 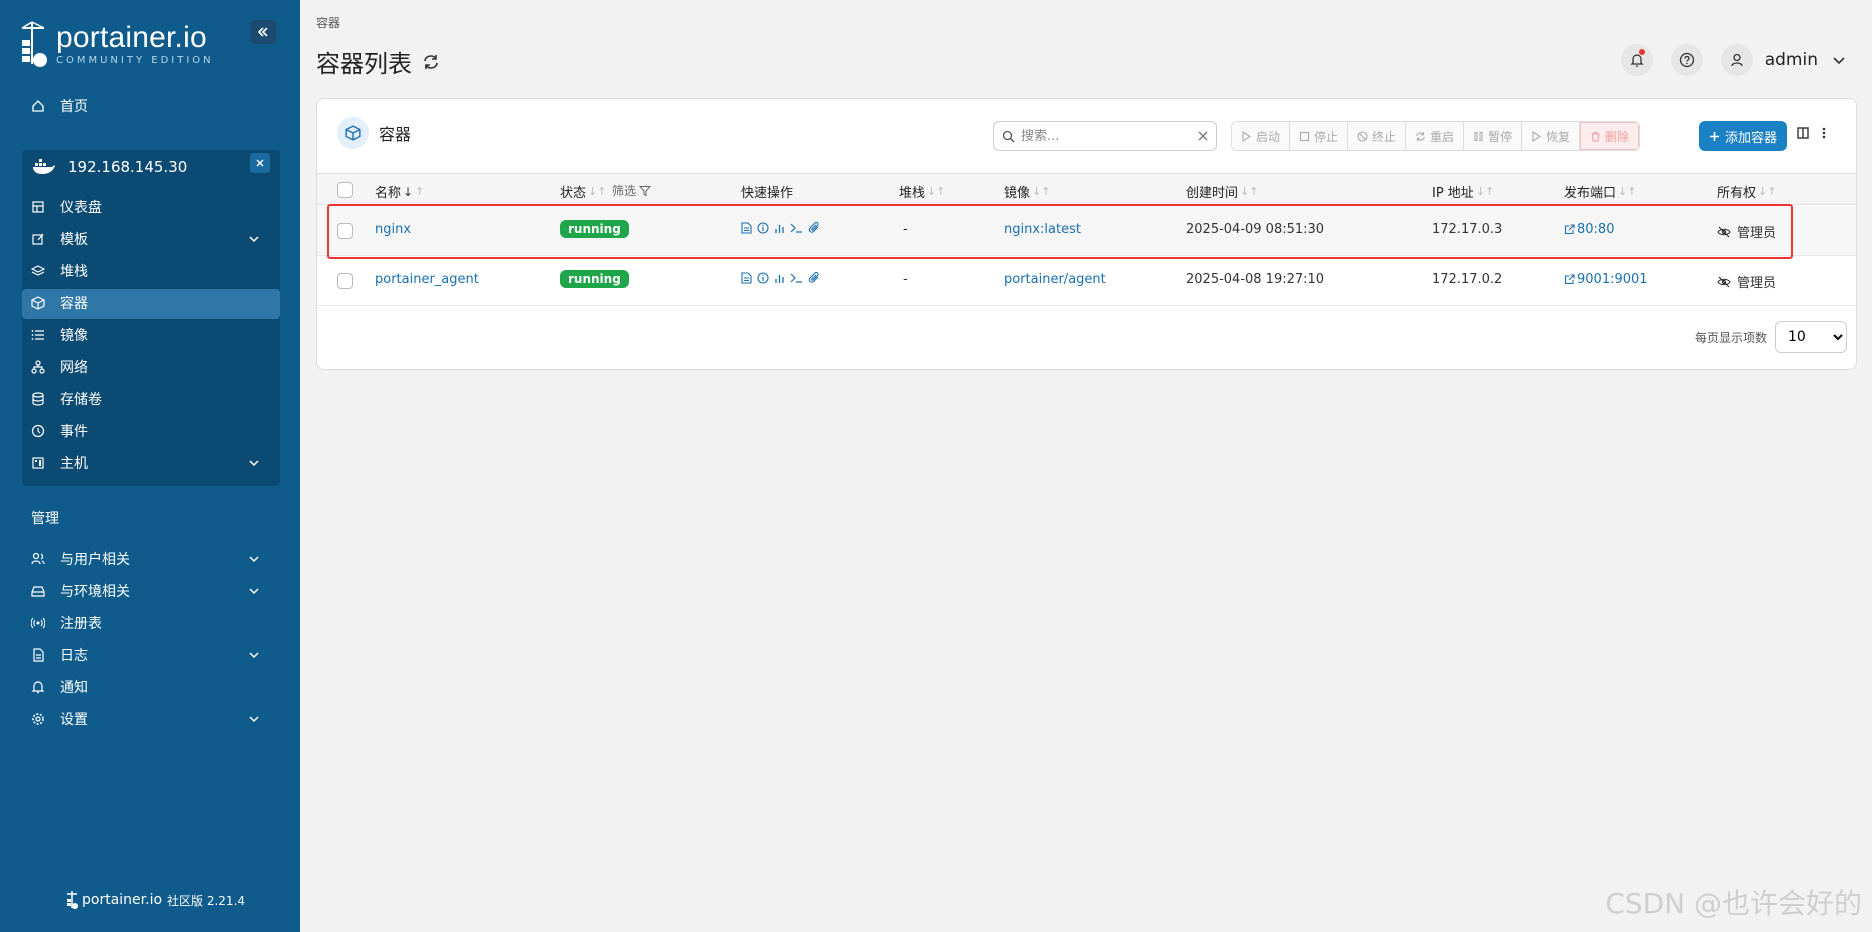 What do you see at coordinates (74, 368) in the screenshot?
I see `sidebar-item-label: 网络` at bounding box center [74, 368].